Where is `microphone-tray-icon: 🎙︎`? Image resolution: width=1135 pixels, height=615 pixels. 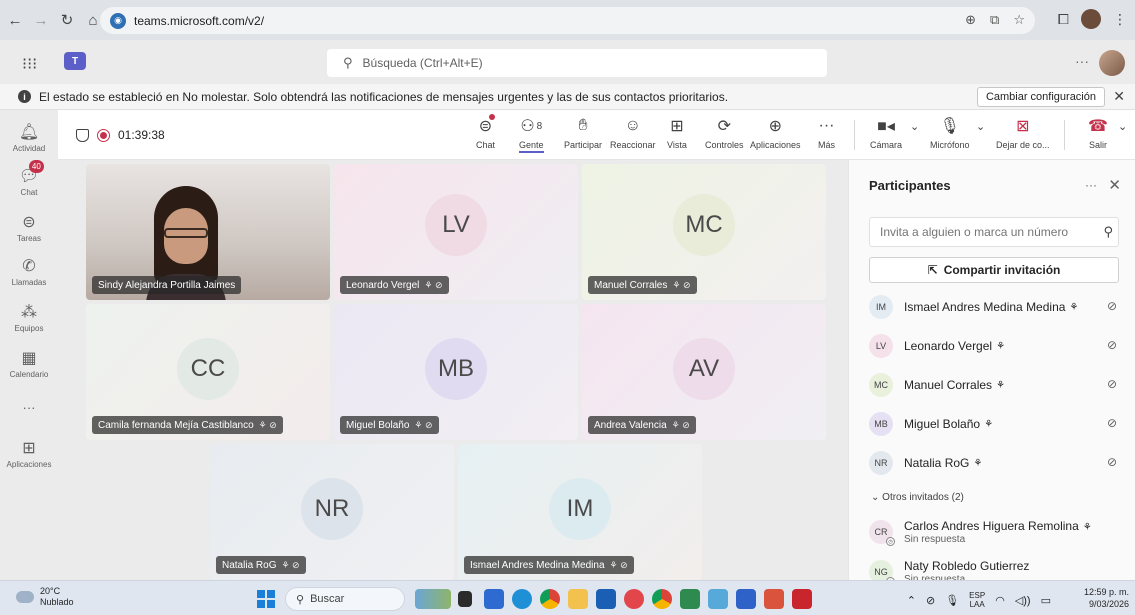 microphone-tray-icon: 🎙︎ is located at coordinates (952, 600).